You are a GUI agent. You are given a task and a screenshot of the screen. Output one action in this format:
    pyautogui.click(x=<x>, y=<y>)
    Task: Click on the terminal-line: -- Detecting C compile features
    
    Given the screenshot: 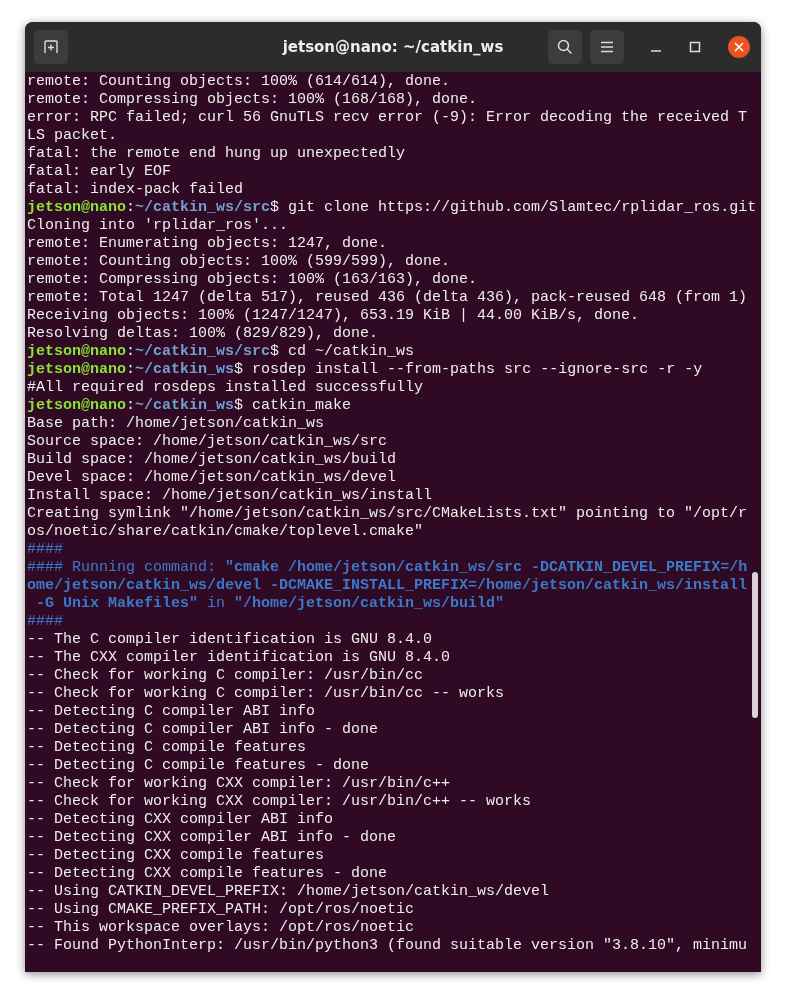 What is the action you would take?
    pyautogui.click(x=167, y=748)
    